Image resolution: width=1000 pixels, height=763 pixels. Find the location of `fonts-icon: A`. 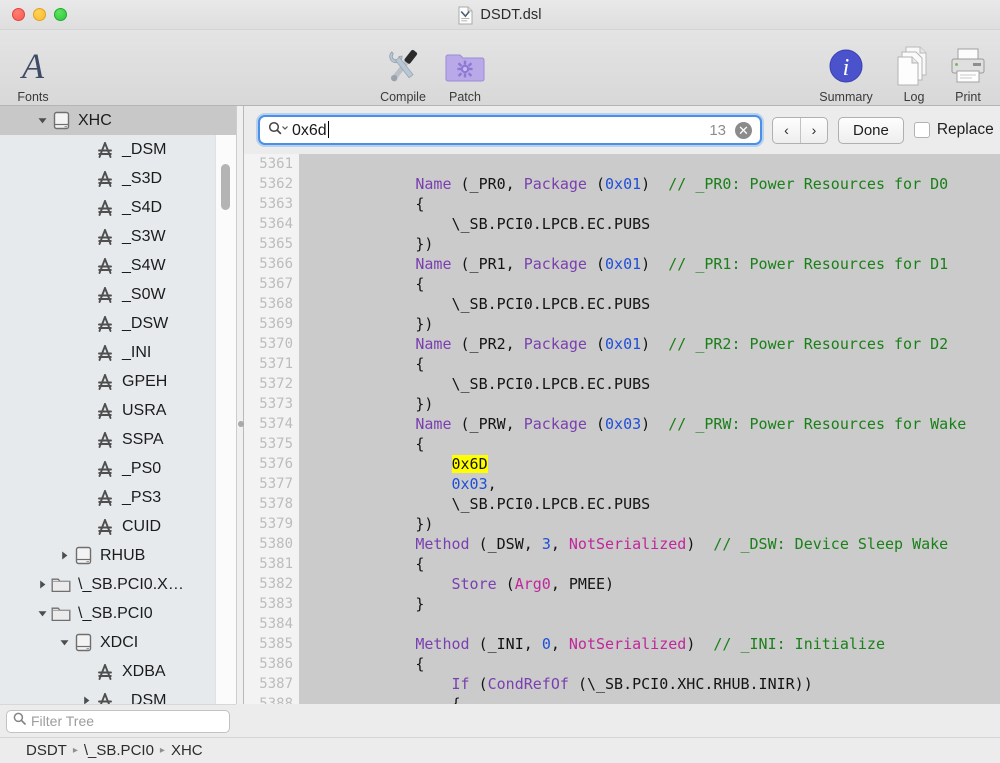

fonts-icon: A is located at coordinates (33, 66).